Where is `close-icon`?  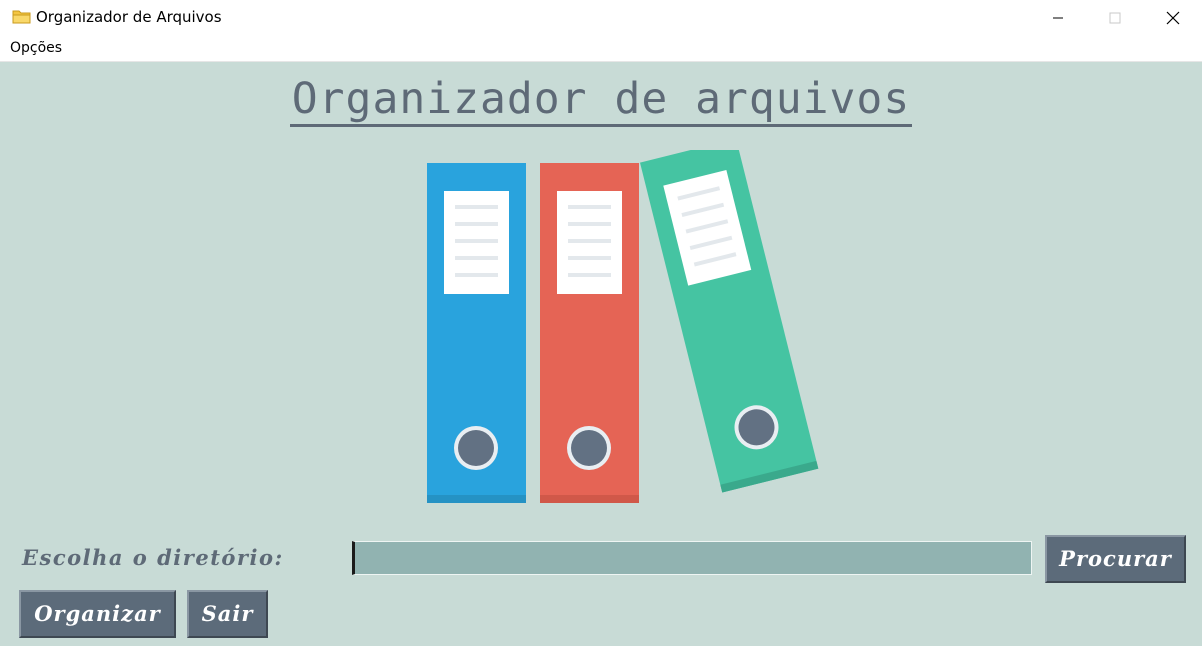 close-icon is located at coordinates (1173, 18).